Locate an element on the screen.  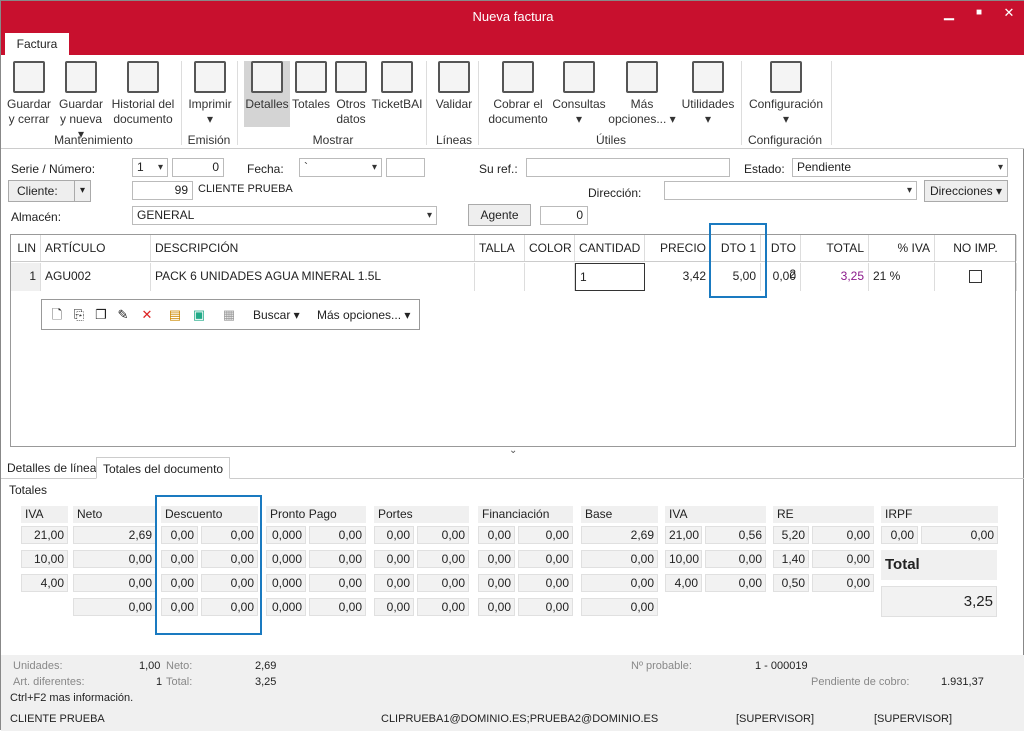
cell-articulo: AGU002 is located at coordinates (96, 277).